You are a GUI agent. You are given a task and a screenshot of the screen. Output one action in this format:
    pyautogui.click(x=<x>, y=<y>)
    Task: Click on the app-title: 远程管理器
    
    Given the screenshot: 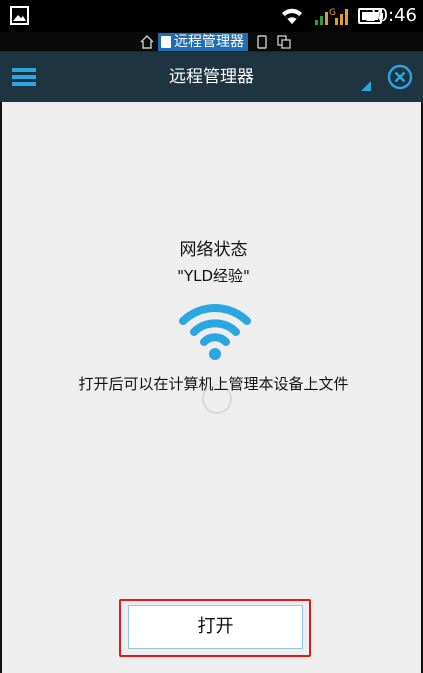 What is the action you would take?
    pyautogui.click(x=211, y=77)
    